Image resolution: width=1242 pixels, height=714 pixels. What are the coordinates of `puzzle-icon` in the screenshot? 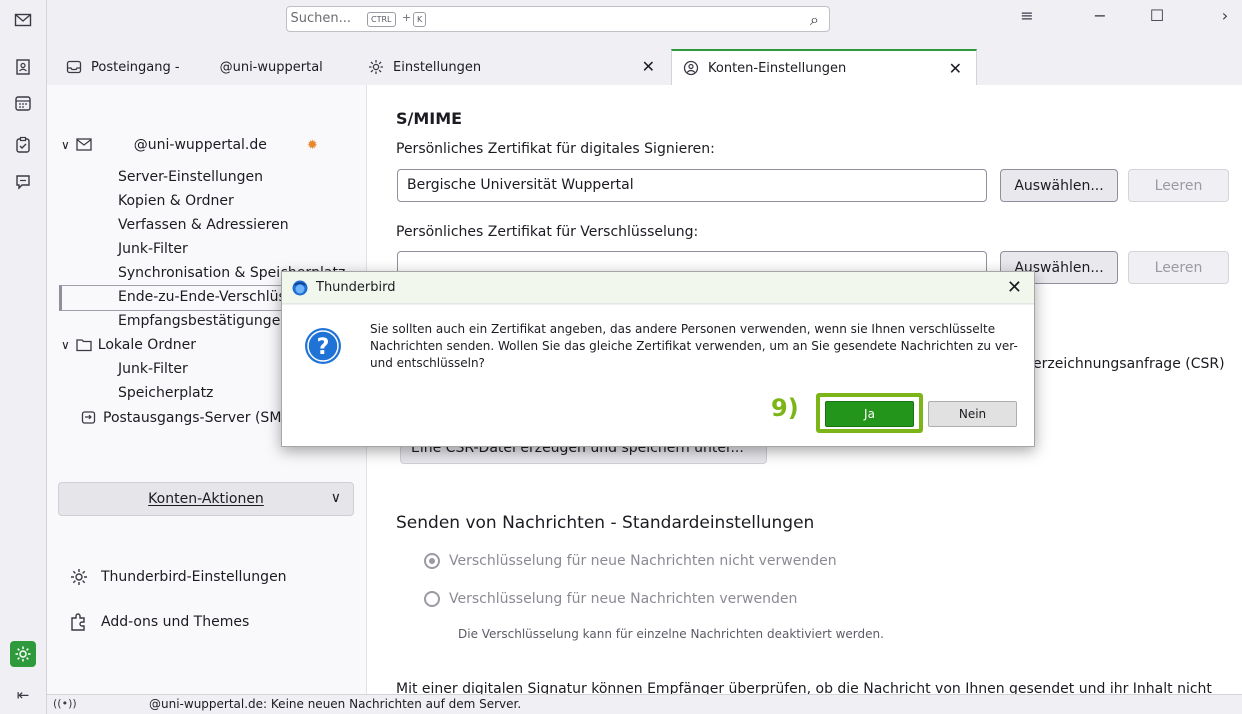 It's located at (79, 622).